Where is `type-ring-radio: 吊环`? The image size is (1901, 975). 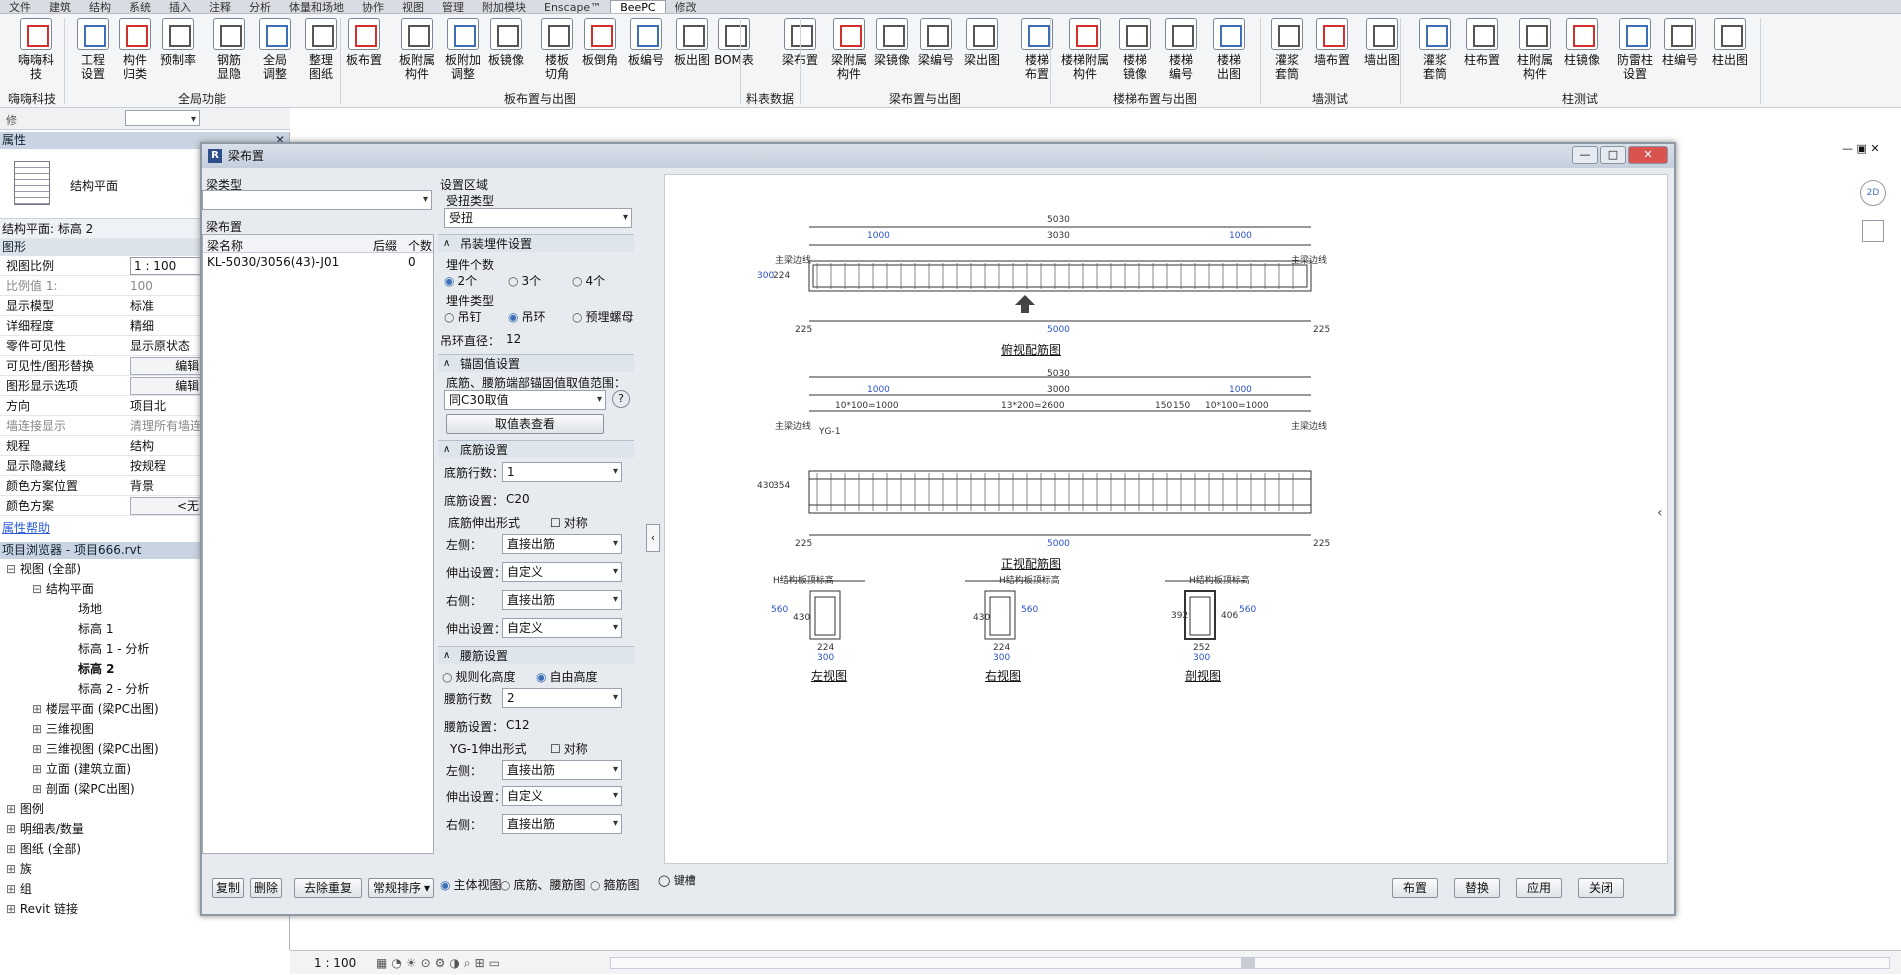 type-ring-radio: 吊环 is located at coordinates (526, 316).